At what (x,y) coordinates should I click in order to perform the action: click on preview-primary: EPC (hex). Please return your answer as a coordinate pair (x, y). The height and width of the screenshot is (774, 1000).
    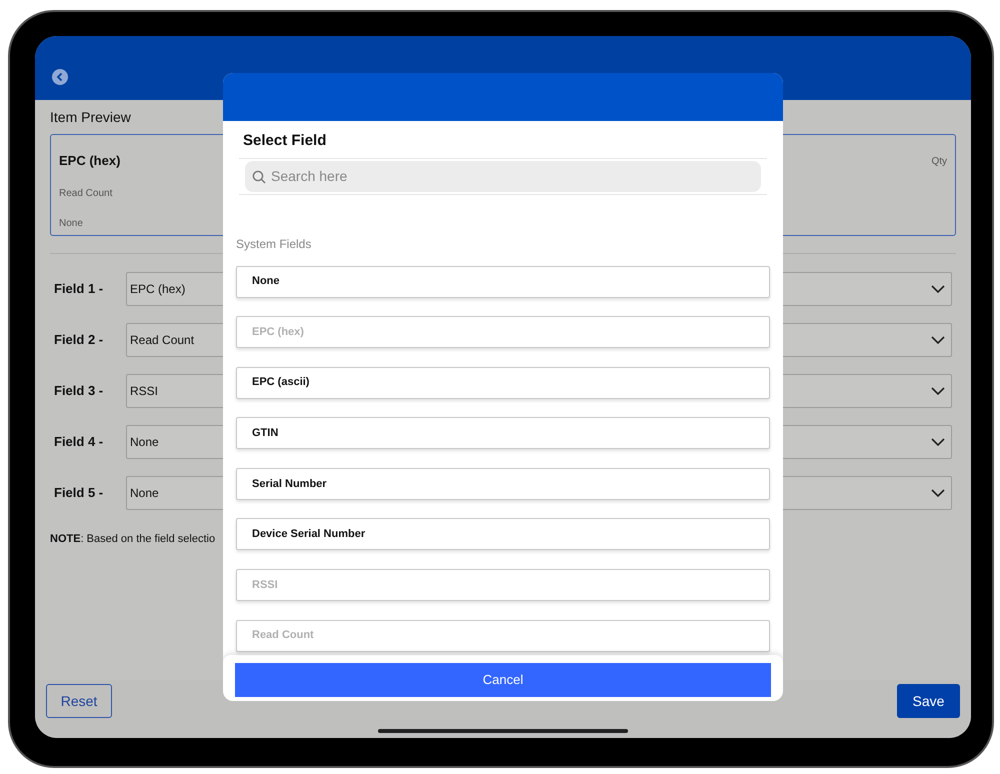
    Looking at the image, I should click on (89, 161).